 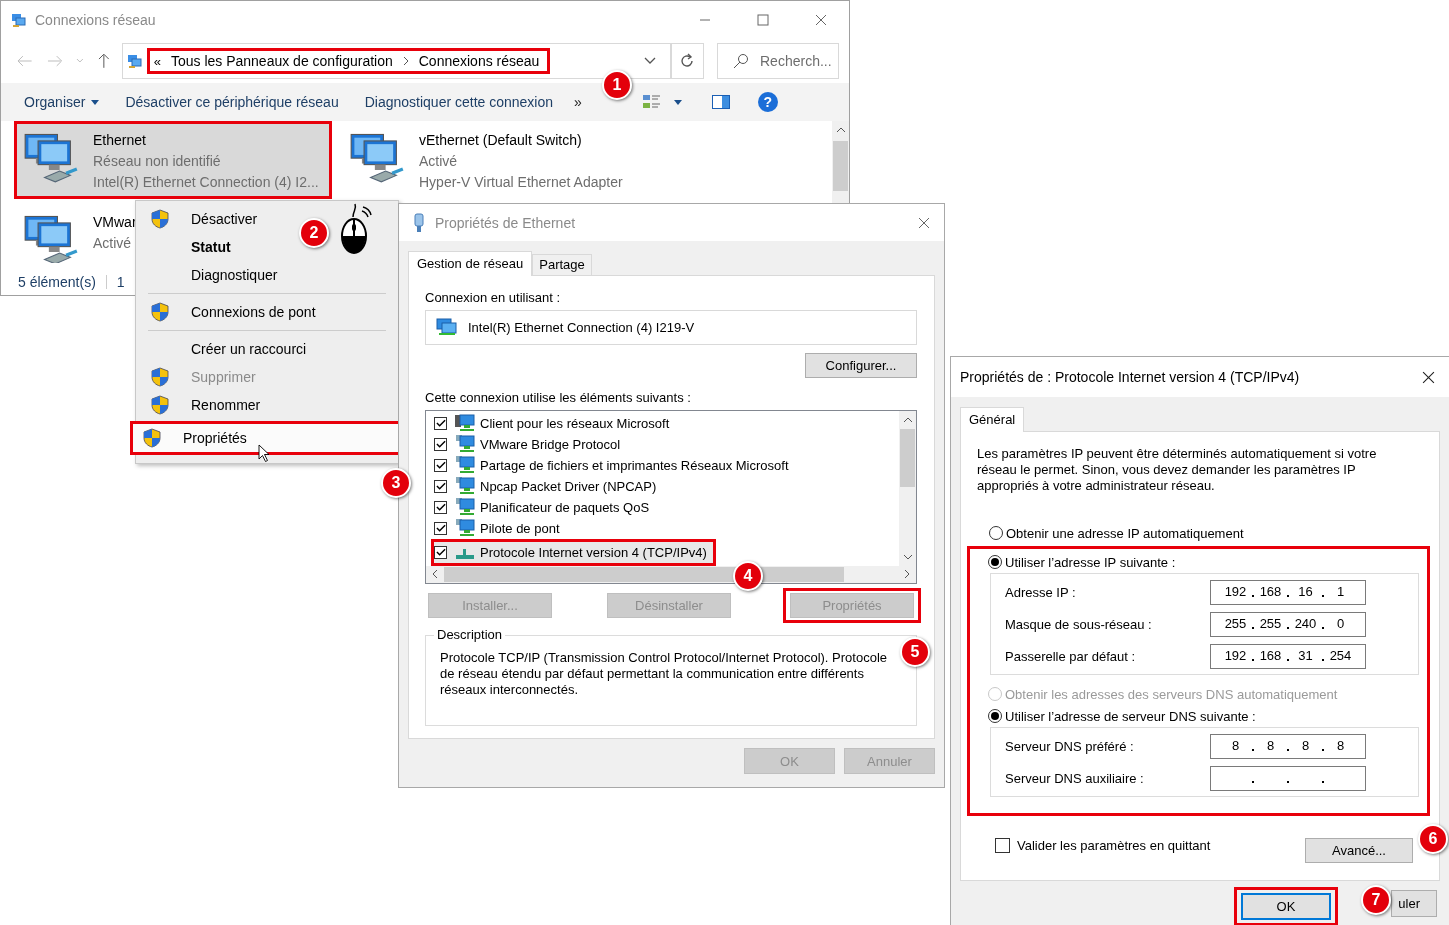 I want to click on status-text: 5 élément(s), so click(x=57, y=282).